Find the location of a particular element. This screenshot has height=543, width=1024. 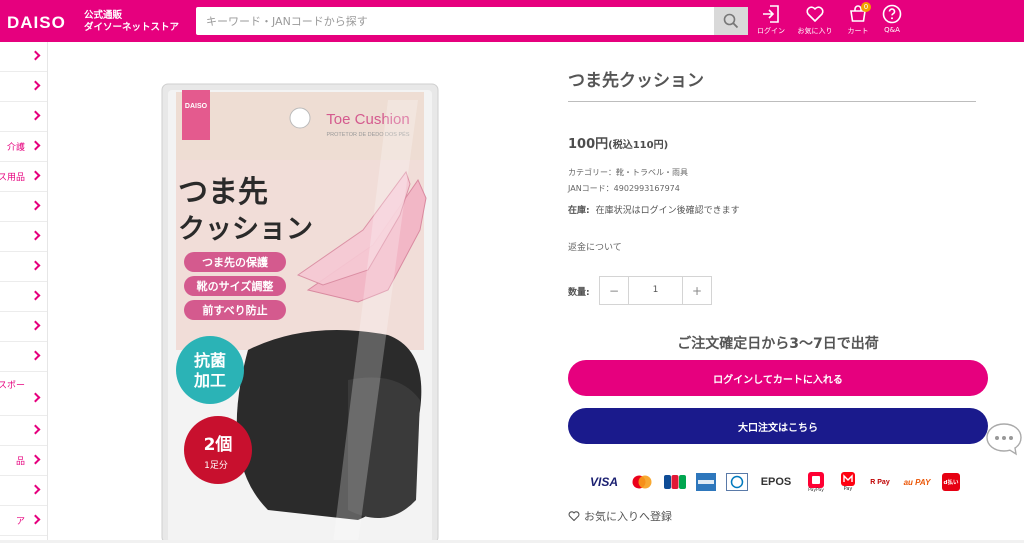

favorites-nav: お気に入り is located at coordinates (815, 20).